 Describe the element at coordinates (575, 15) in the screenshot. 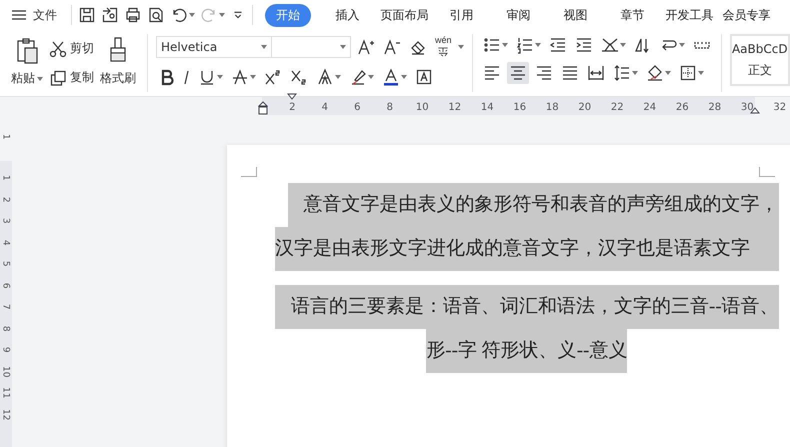

I see `ribbon-tab: 视图` at that location.